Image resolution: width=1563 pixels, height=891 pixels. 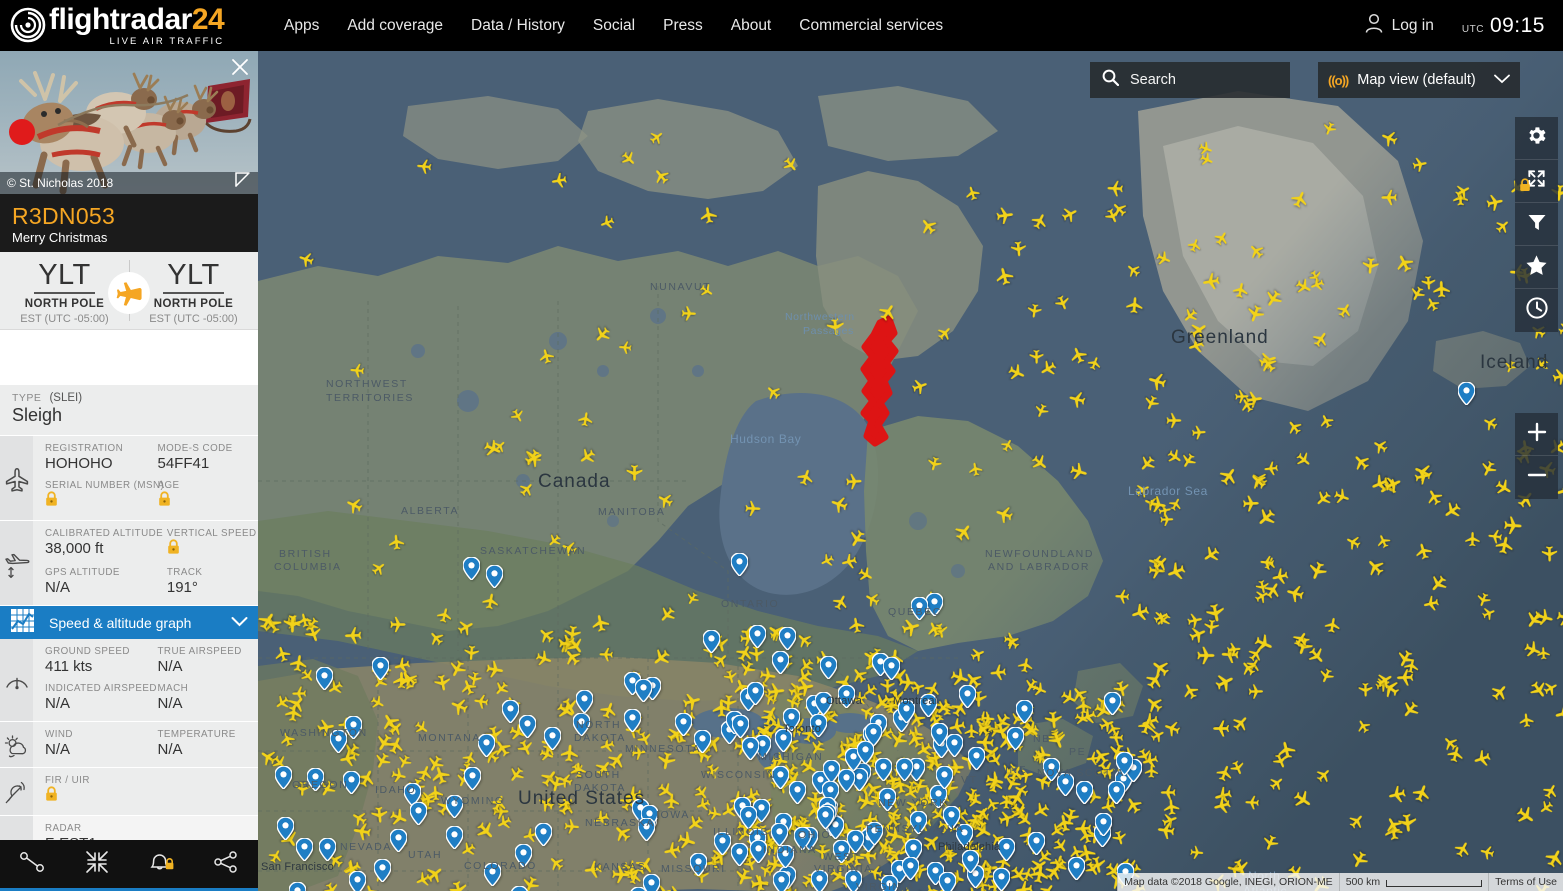 What do you see at coordinates (32, 864) in the screenshot?
I see `route-tool` at bounding box center [32, 864].